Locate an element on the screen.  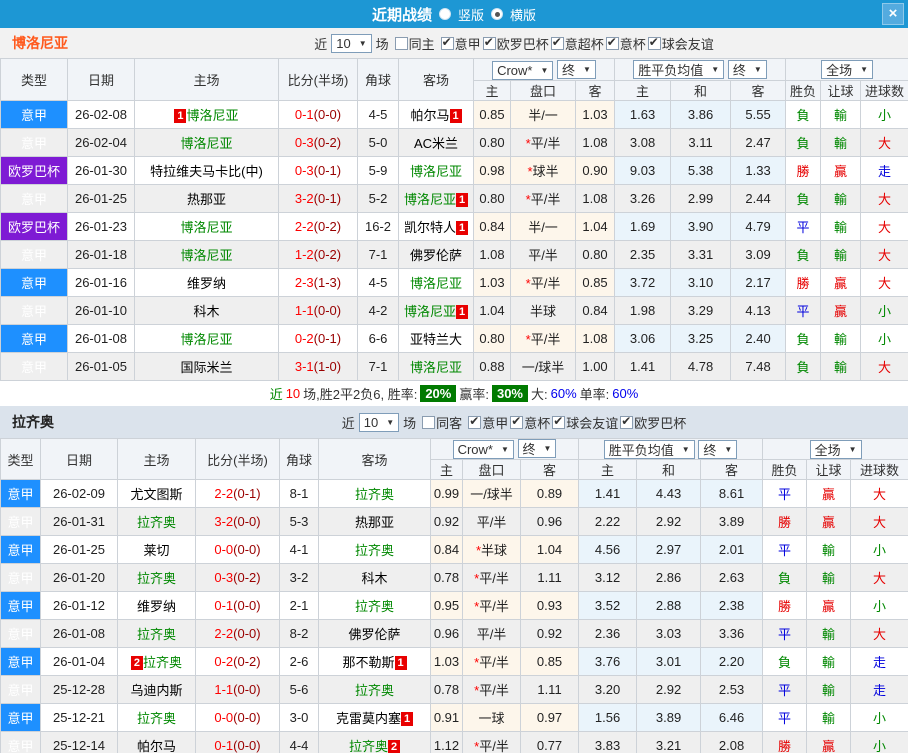
close-icon: × is located at coordinates (893, 14).